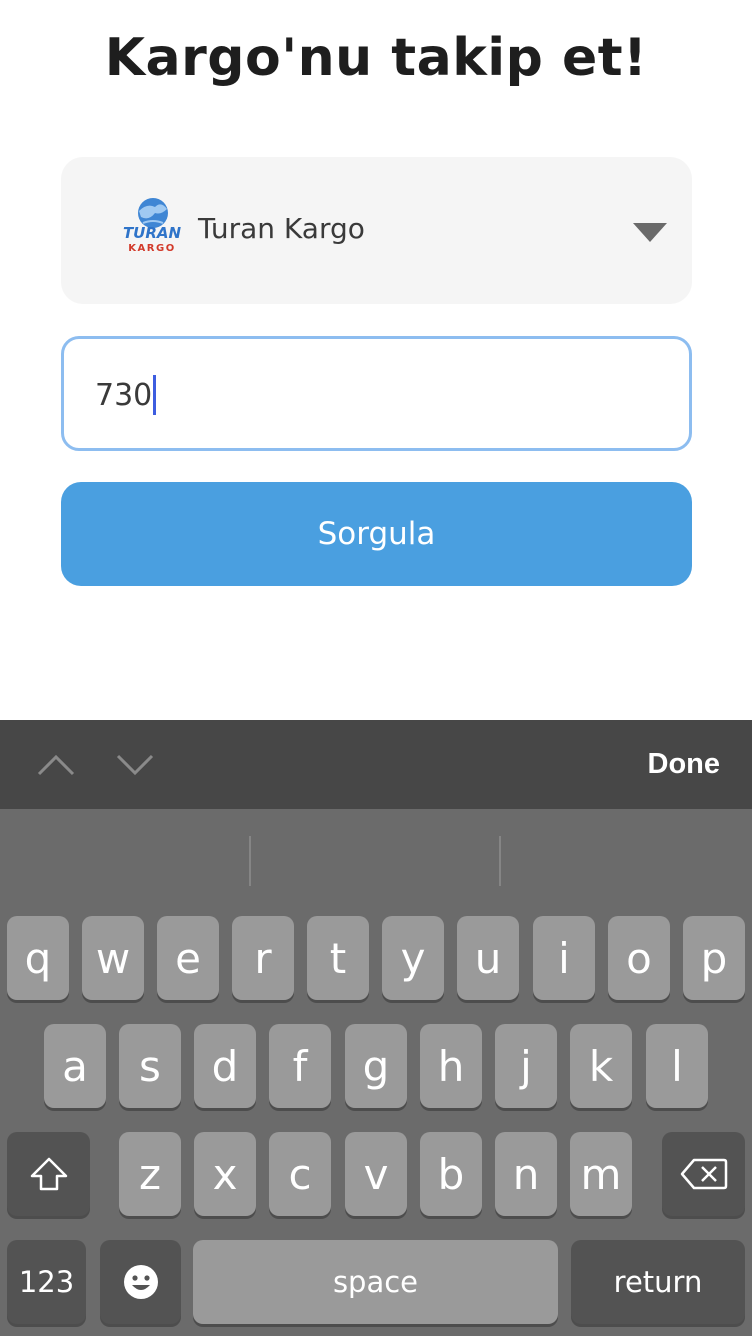 The width and height of the screenshot is (752, 1336). What do you see at coordinates (56, 764) in the screenshot?
I see `chevron-up-icon` at bounding box center [56, 764].